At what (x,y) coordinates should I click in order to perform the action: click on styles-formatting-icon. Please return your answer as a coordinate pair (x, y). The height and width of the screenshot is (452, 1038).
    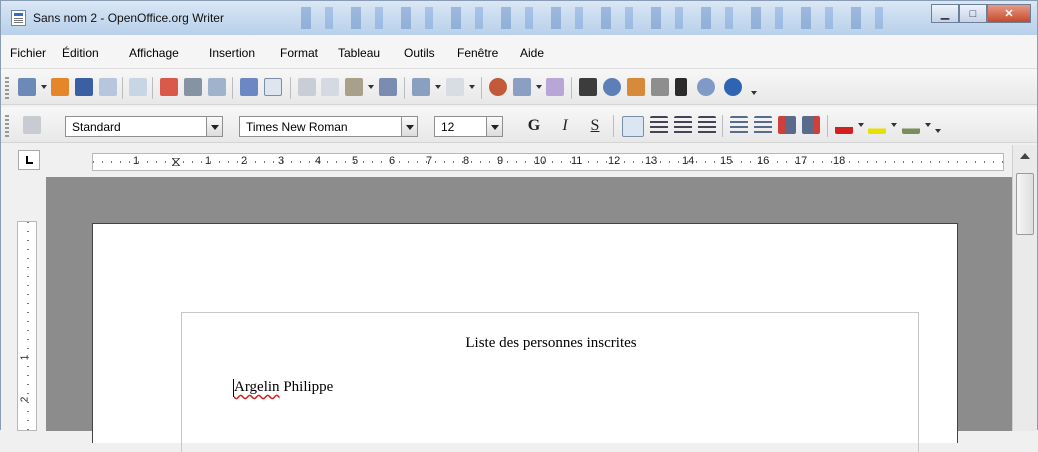
    Looking at the image, I should click on (32, 125).